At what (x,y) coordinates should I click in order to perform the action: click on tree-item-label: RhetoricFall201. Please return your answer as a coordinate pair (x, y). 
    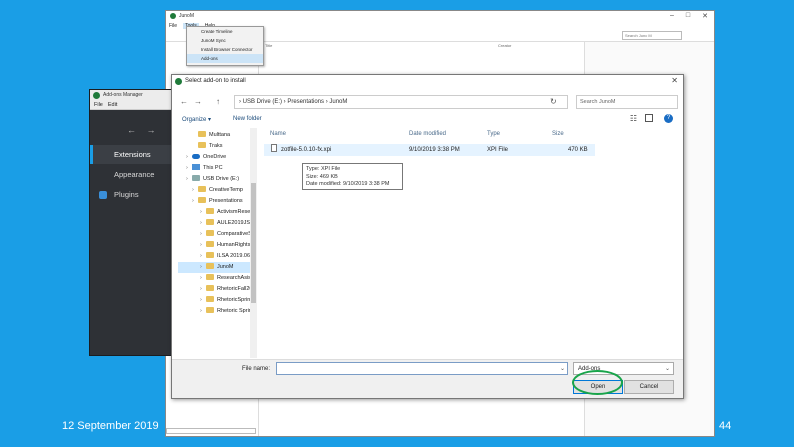
    Looking at the image, I should click on (235, 289).